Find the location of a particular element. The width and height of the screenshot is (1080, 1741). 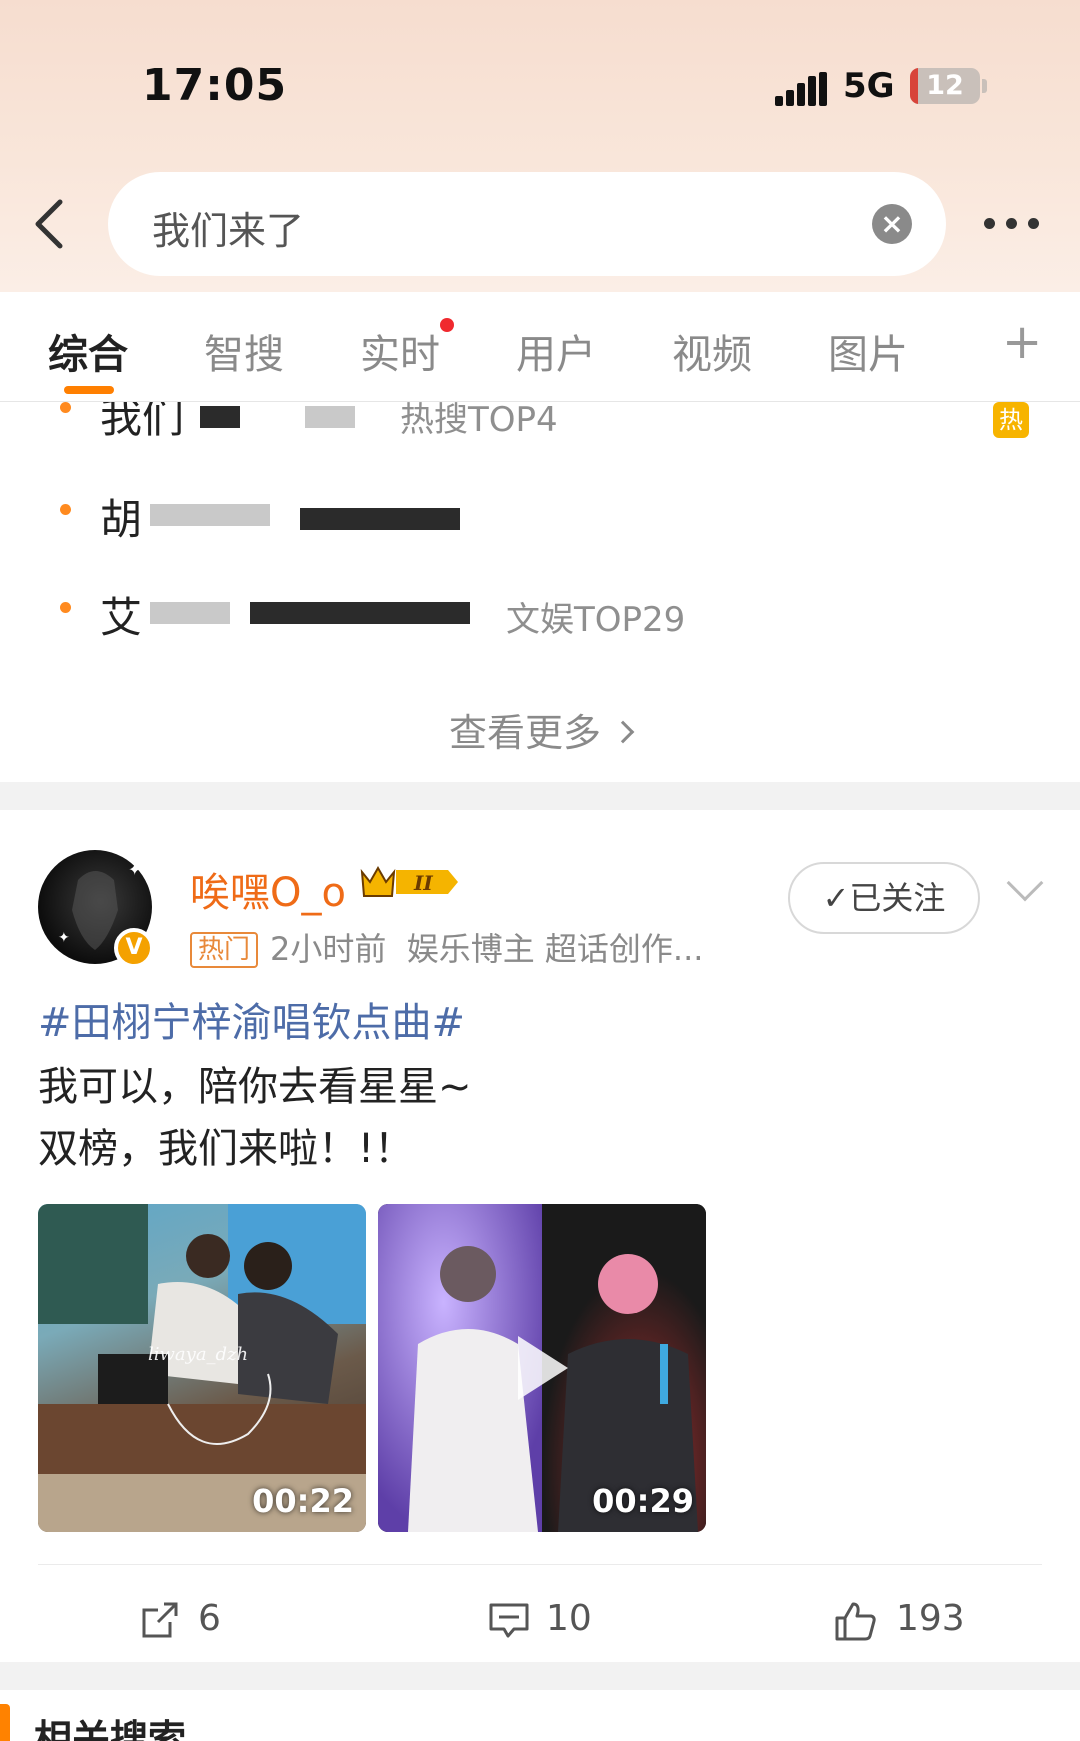

comment-icon is located at coordinates (509, 1620).